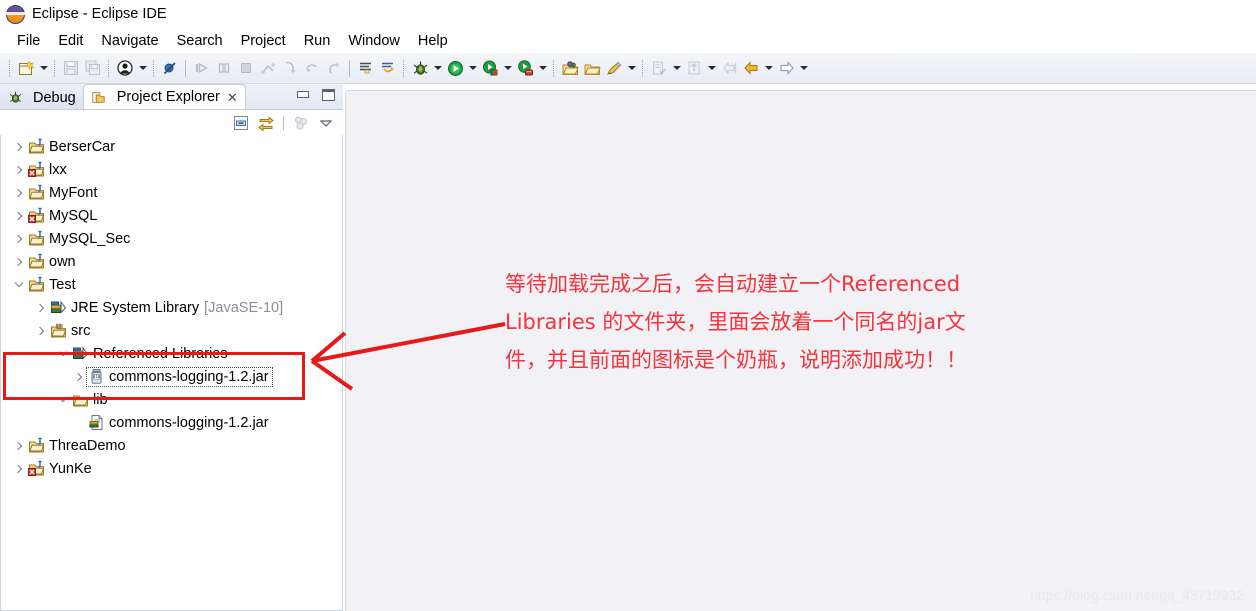 The height and width of the screenshot is (611, 1256). Describe the element at coordinates (312, 68) in the screenshot. I see `step-over-icon` at that location.